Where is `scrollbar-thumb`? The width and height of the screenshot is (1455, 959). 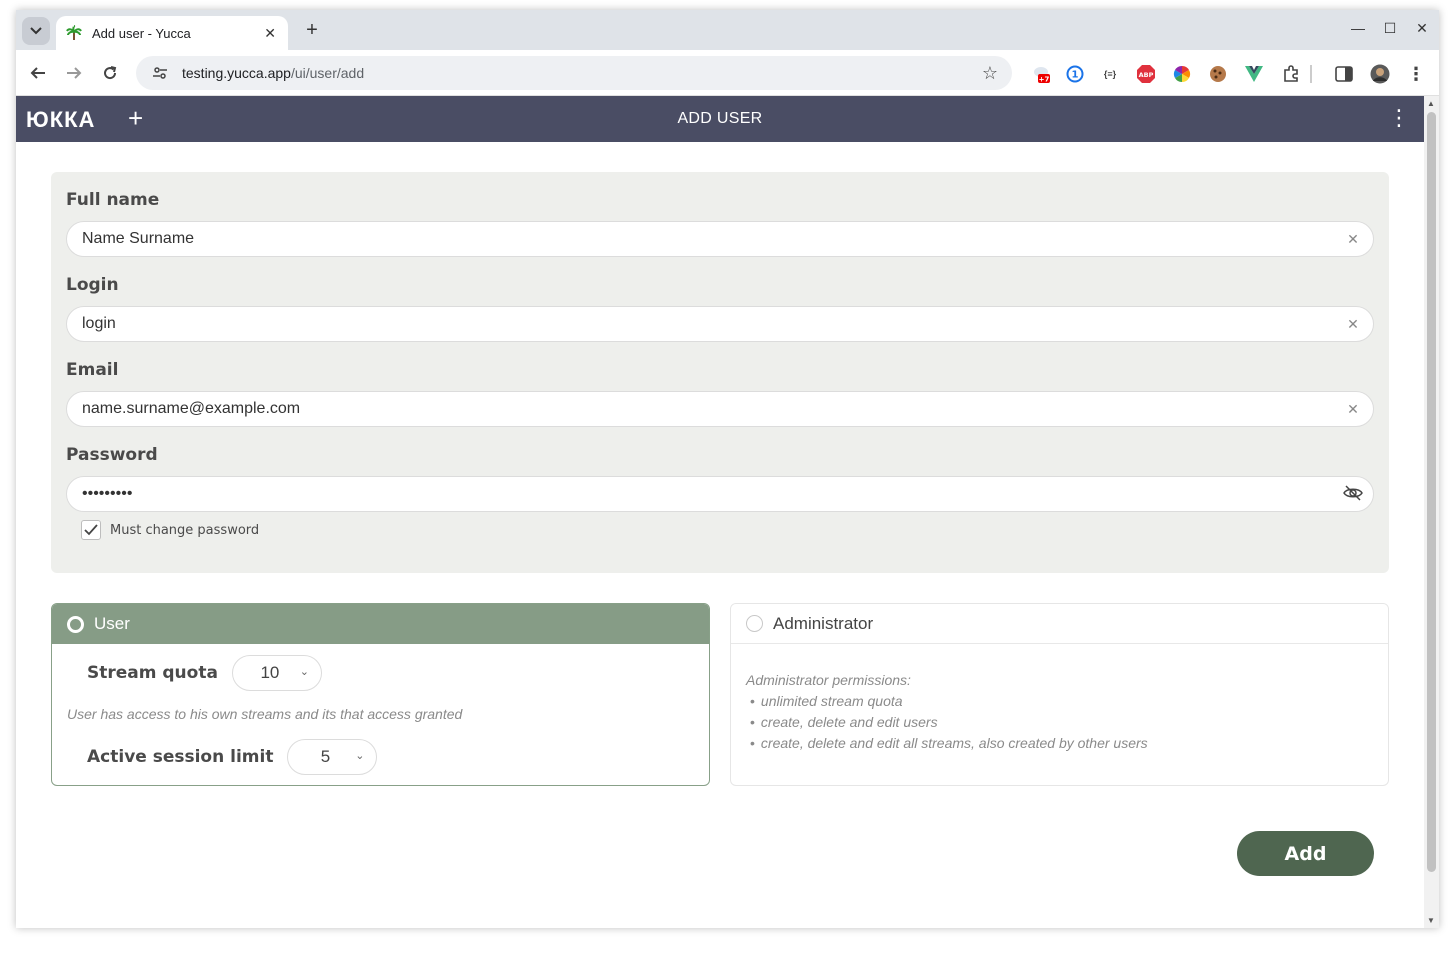 scrollbar-thumb is located at coordinates (1431, 492).